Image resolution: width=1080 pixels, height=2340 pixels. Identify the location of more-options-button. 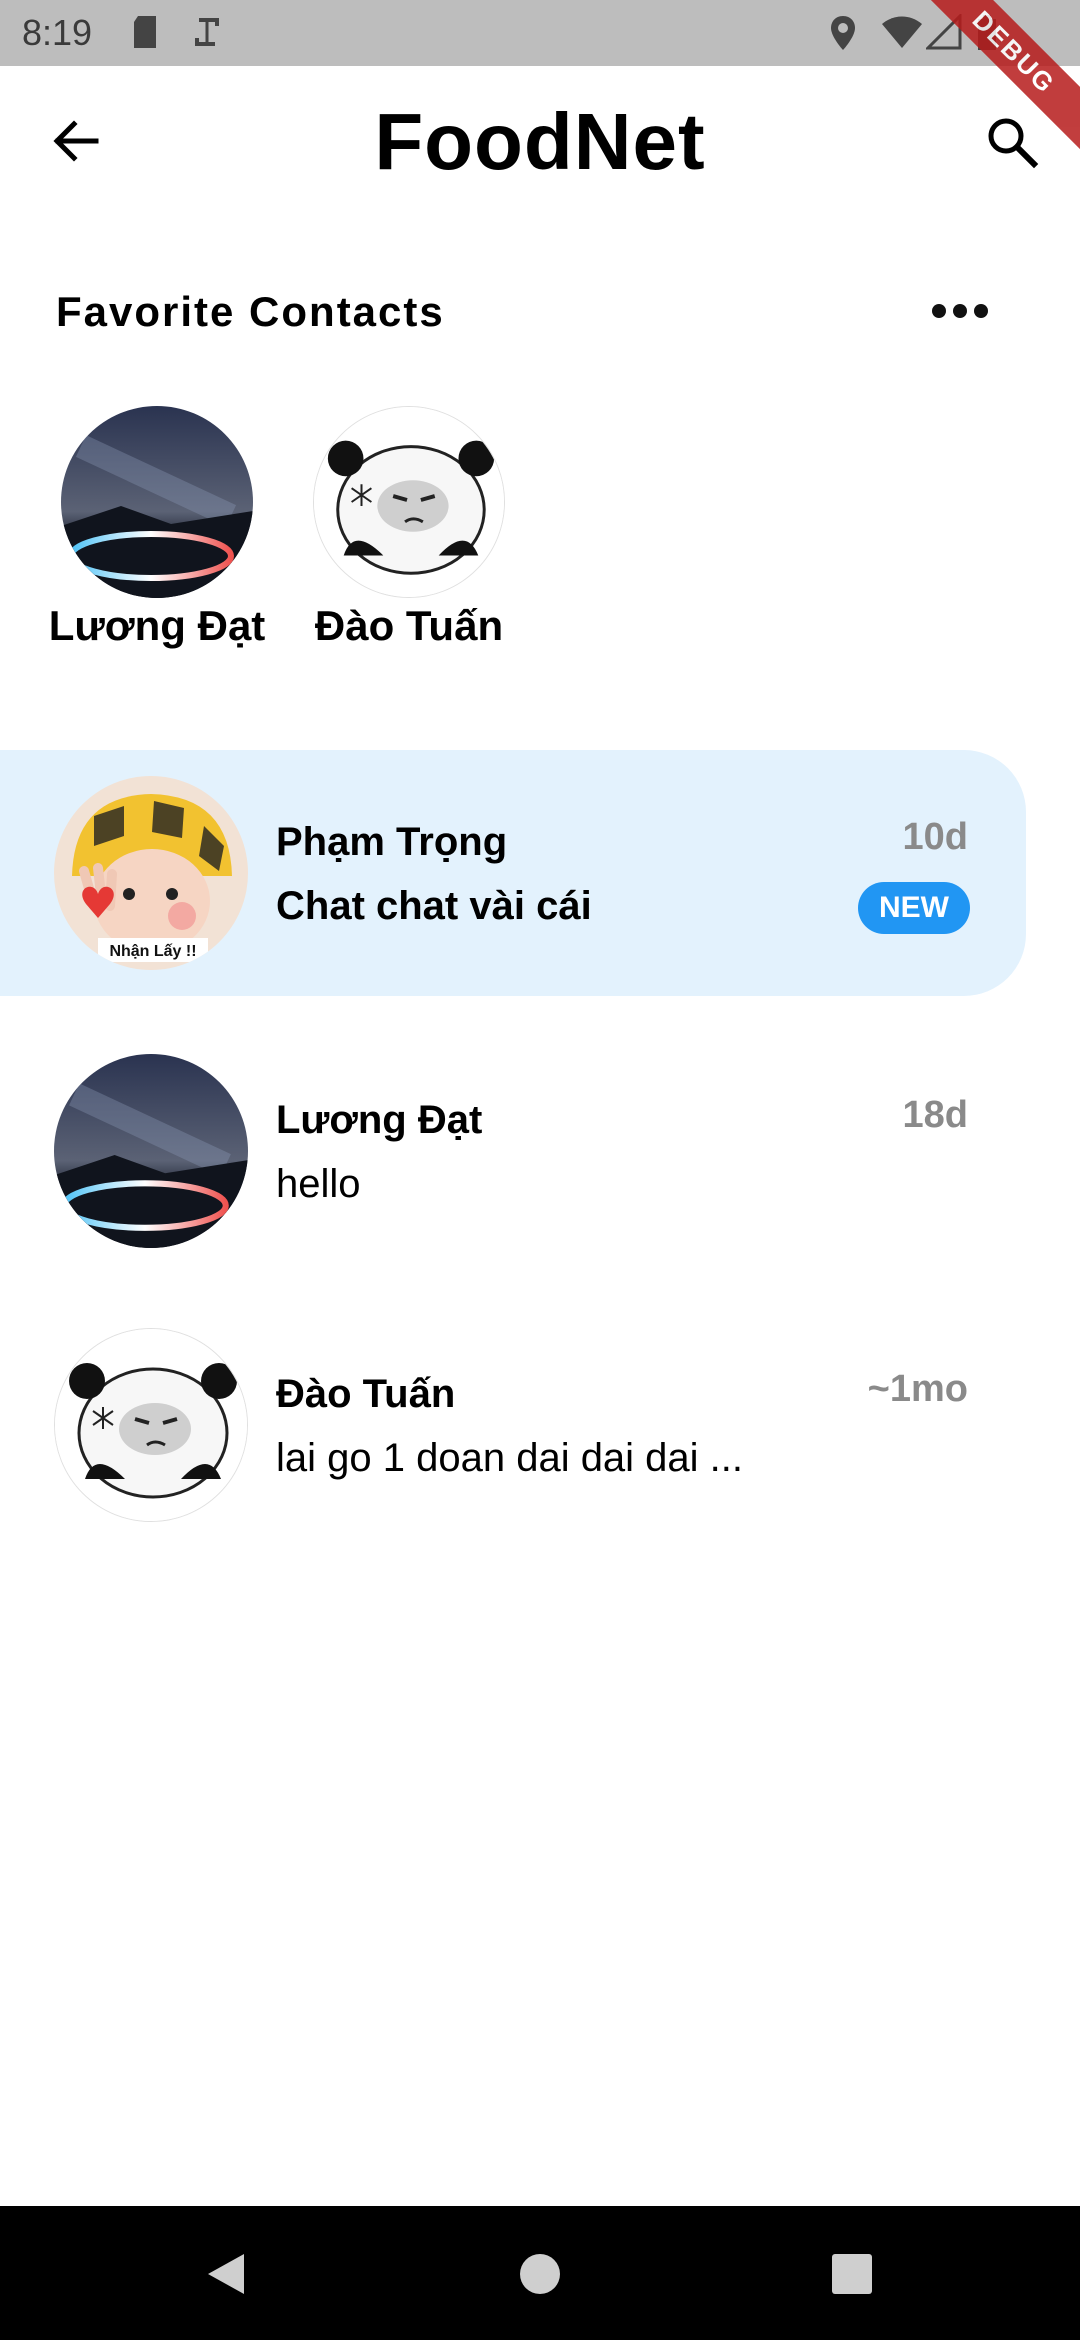
(960, 312).